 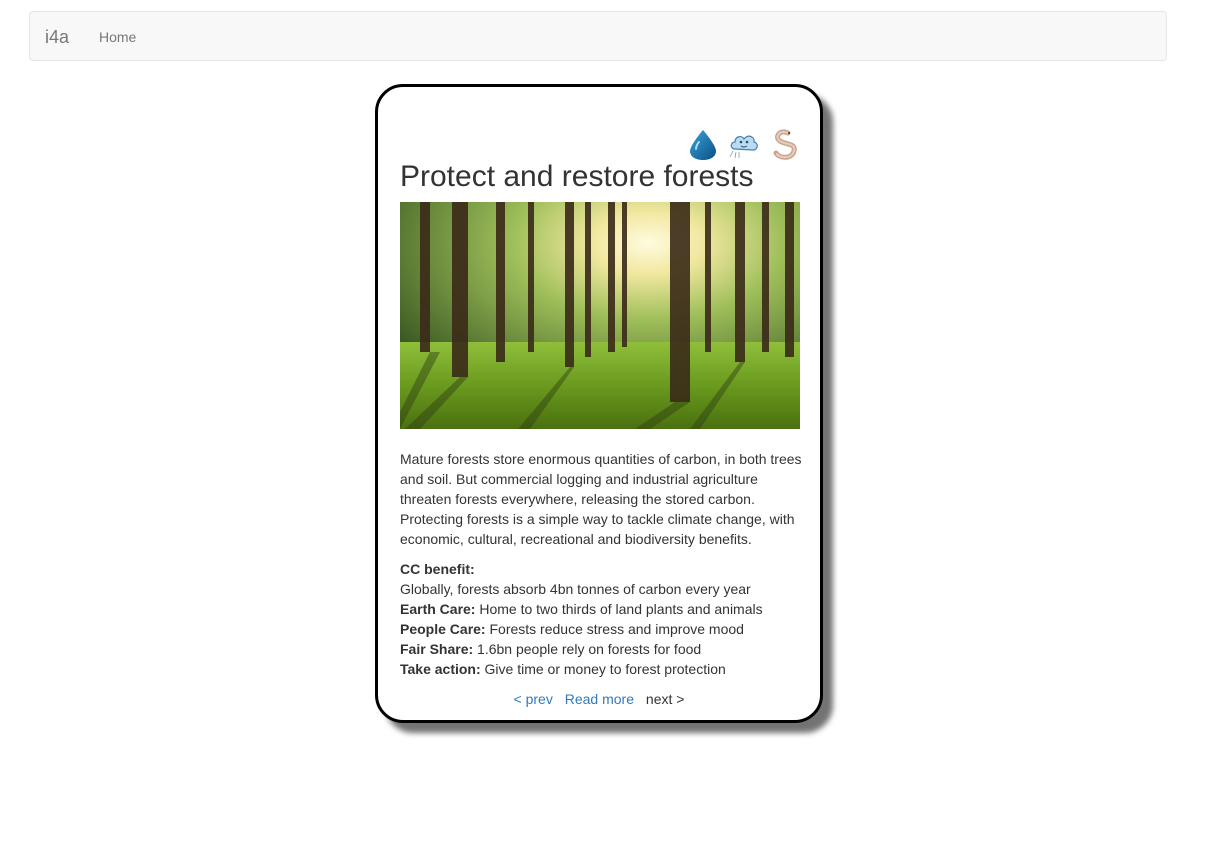 I want to click on nav-home-link: Home, so click(x=117, y=37).